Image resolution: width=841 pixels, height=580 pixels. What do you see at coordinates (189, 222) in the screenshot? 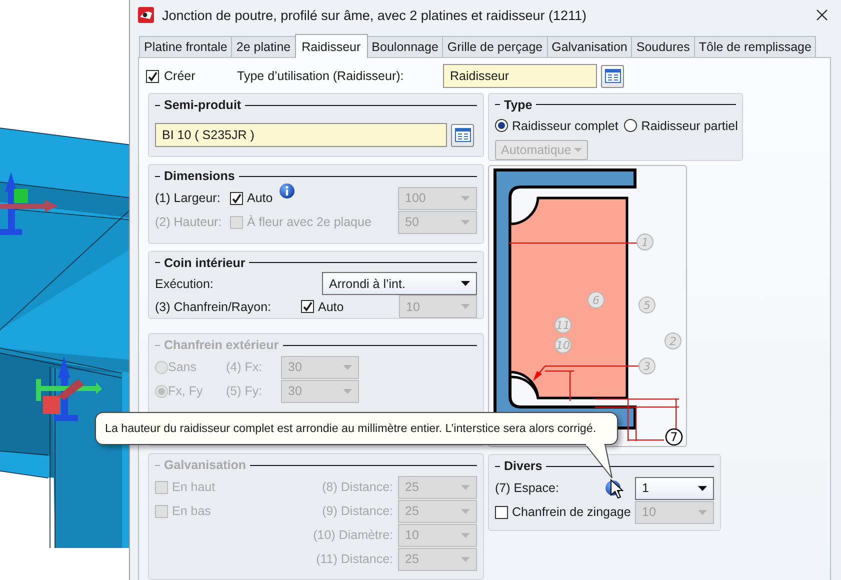
I see `field-label: (2) Hauteur:` at bounding box center [189, 222].